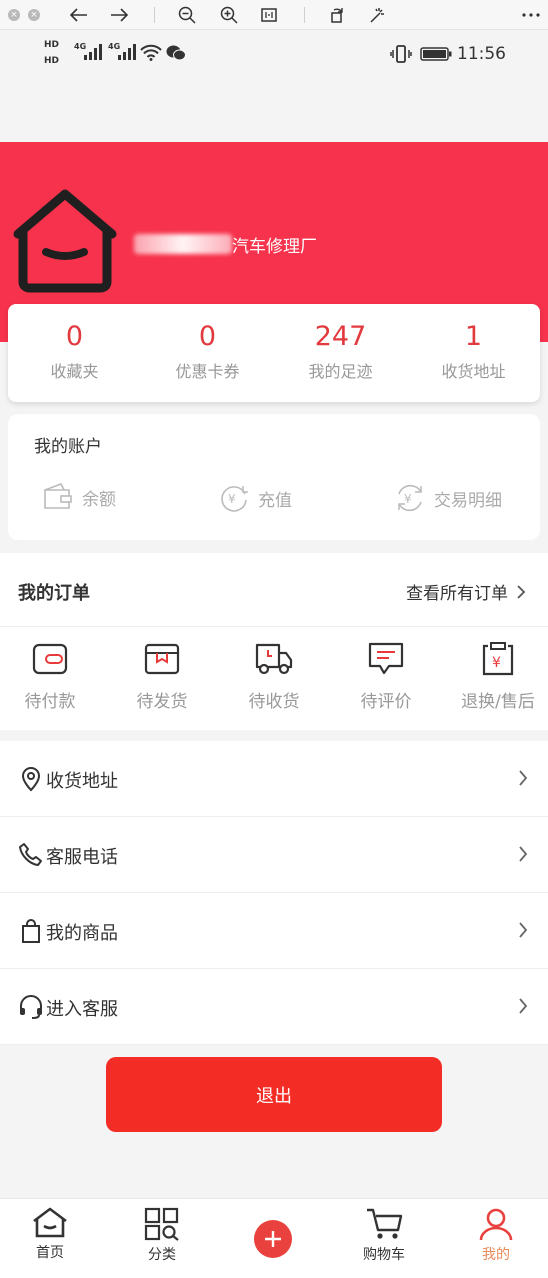  I want to click on tab-cart: 购物车, so click(384, 1235).